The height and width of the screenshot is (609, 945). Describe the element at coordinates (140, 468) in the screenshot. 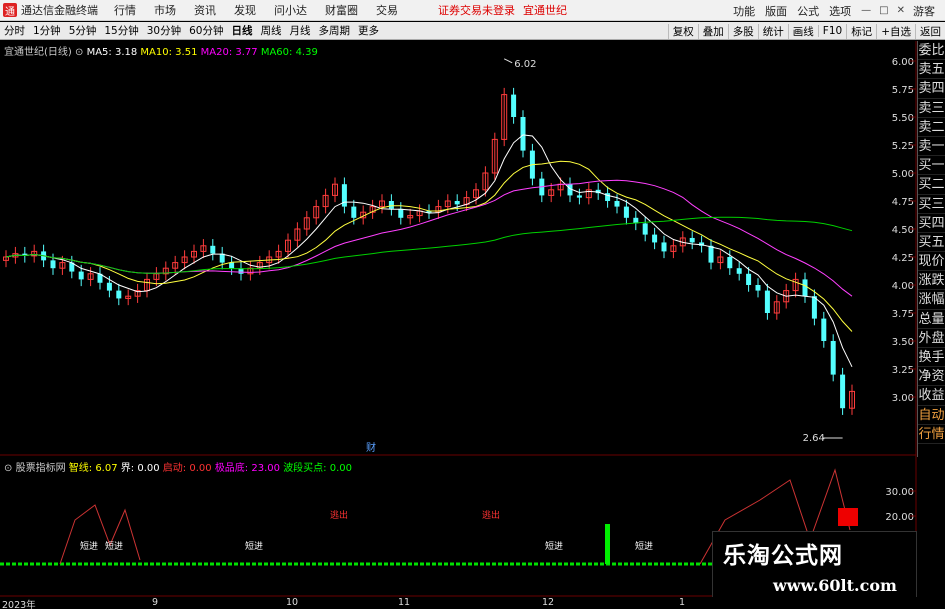

I see `indicator-line2: 界: 0.00` at that location.